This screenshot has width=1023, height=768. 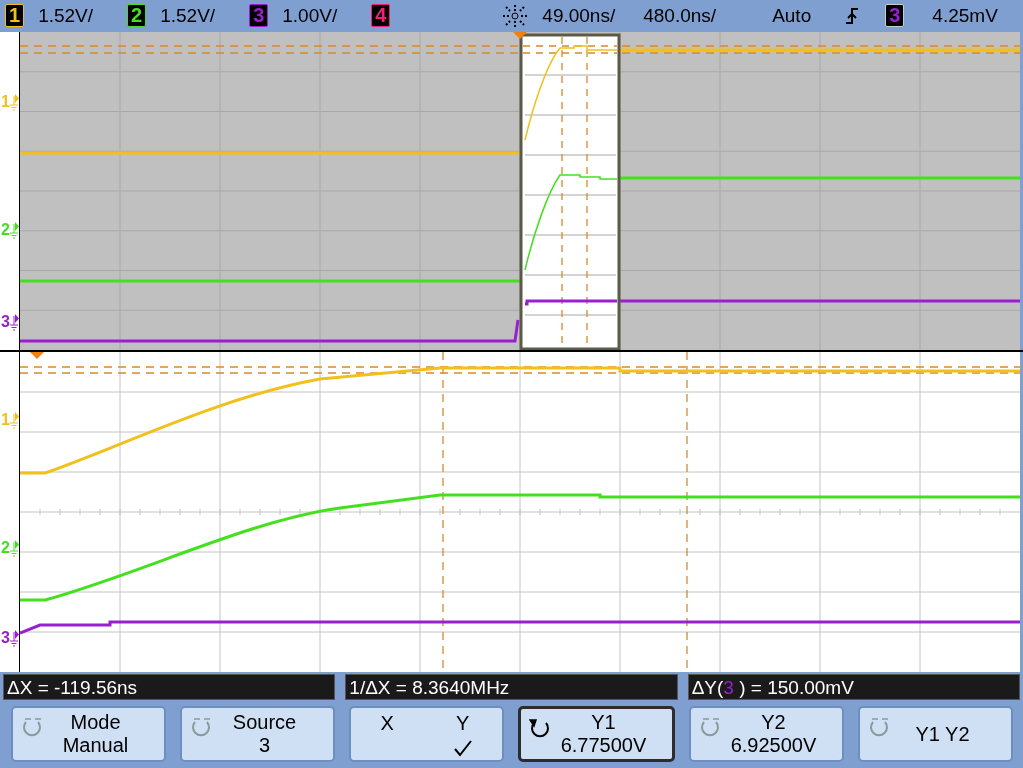 I want to click on delay-readout: 49.00ns/, so click(x=579, y=15).